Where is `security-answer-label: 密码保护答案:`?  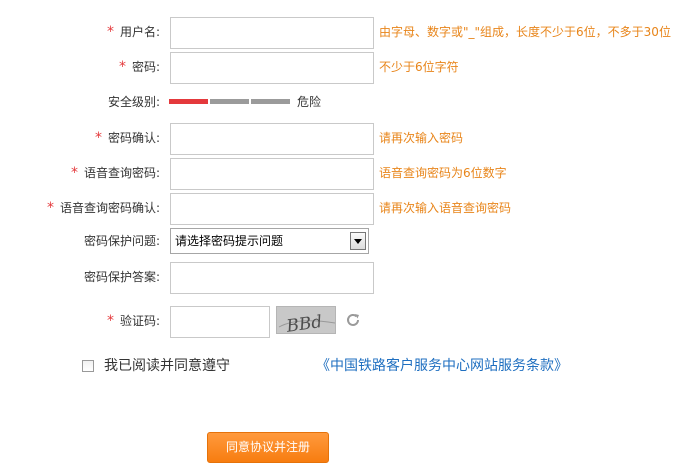 security-answer-label: 密码保护答案: is located at coordinates (121, 277).